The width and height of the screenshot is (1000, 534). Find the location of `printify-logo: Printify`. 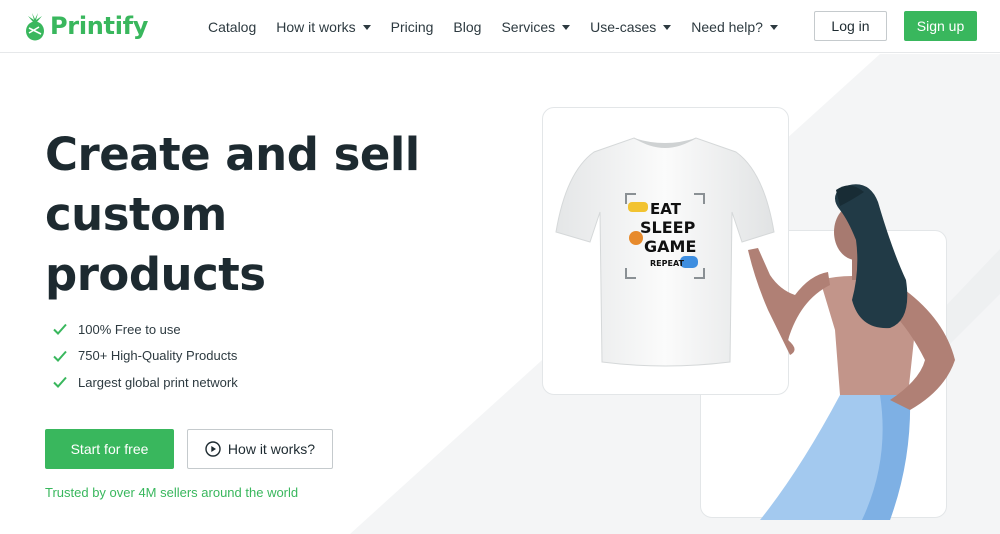

printify-logo: Printify is located at coordinates (86, 26).